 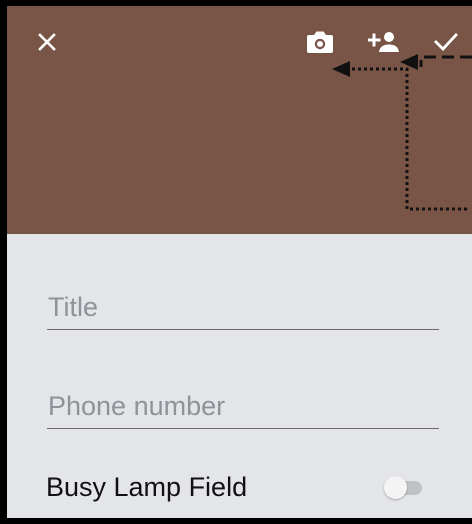 I want to click on busy-lamp-field-toggle, so click(x=405, y=487).